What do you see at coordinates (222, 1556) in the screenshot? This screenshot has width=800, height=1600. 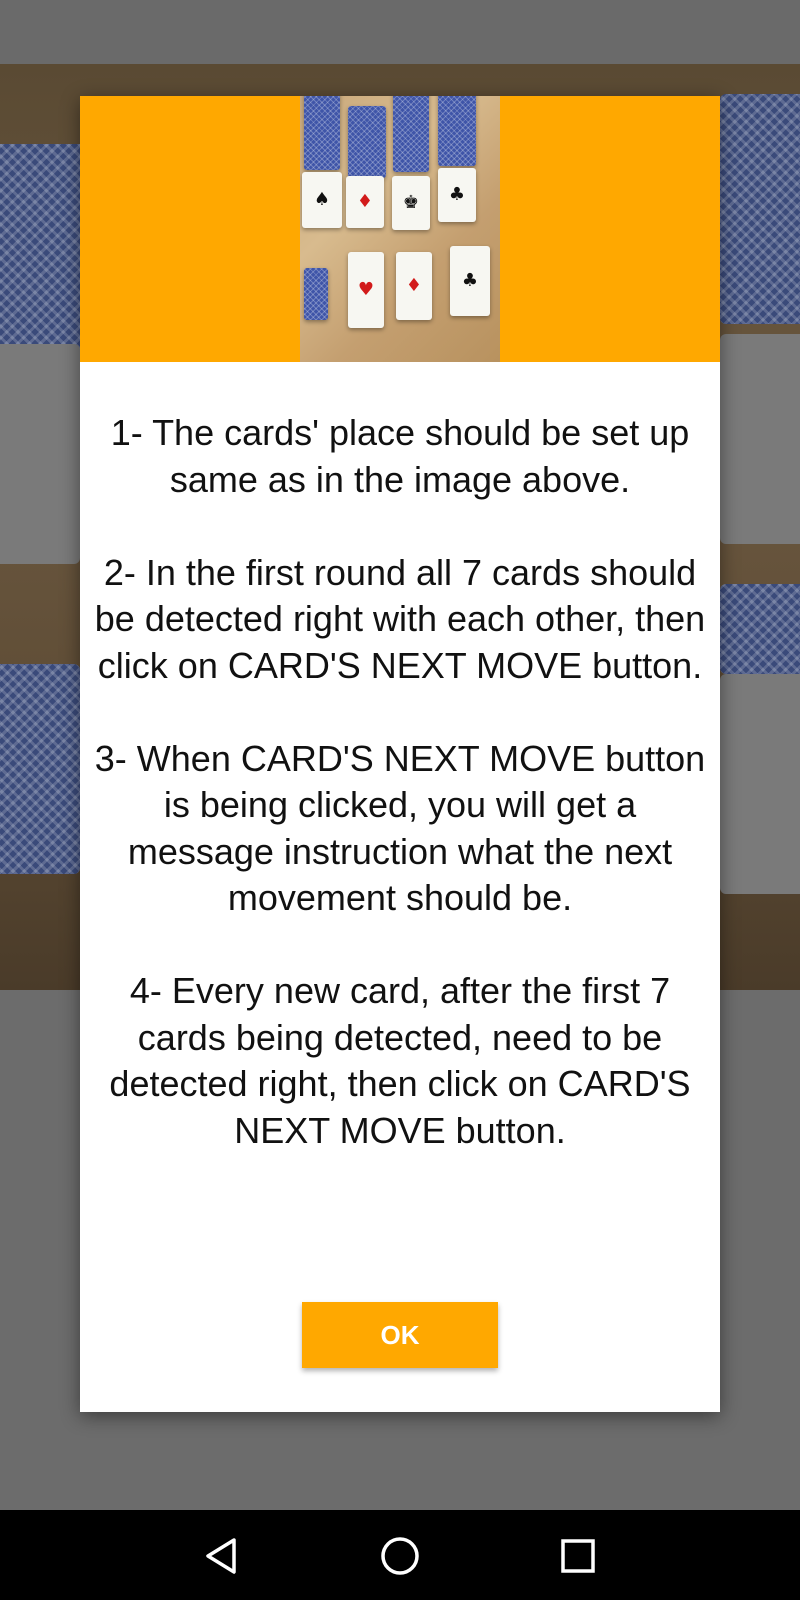 I see `back-icon` at bounding box center [222, 1556].